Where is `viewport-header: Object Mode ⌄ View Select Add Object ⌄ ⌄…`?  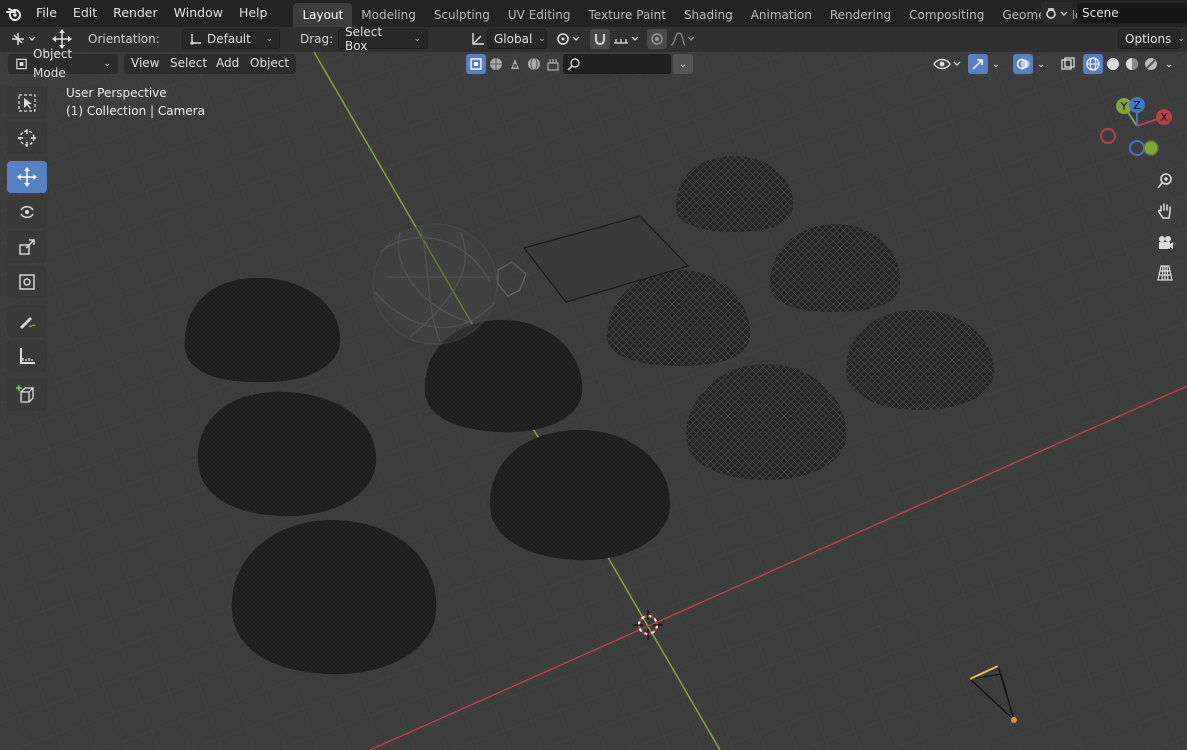
viewport-header: Object Mode ⌄ View Select Add Object ⌄ ⌄… is located at coordinates (593, 63).